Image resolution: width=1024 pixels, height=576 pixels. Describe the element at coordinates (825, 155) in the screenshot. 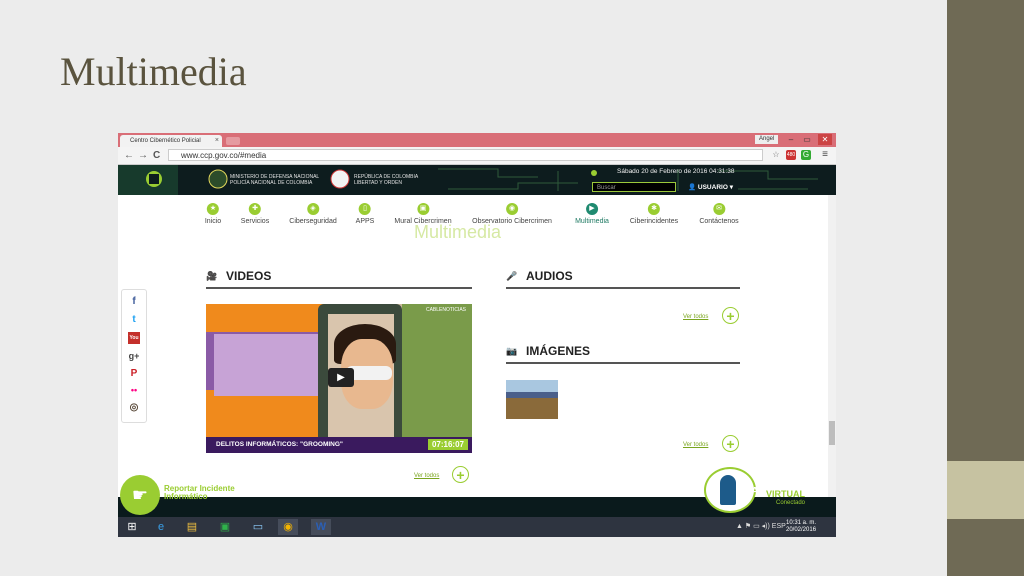

I see `menu-icon: ≡` at that location.